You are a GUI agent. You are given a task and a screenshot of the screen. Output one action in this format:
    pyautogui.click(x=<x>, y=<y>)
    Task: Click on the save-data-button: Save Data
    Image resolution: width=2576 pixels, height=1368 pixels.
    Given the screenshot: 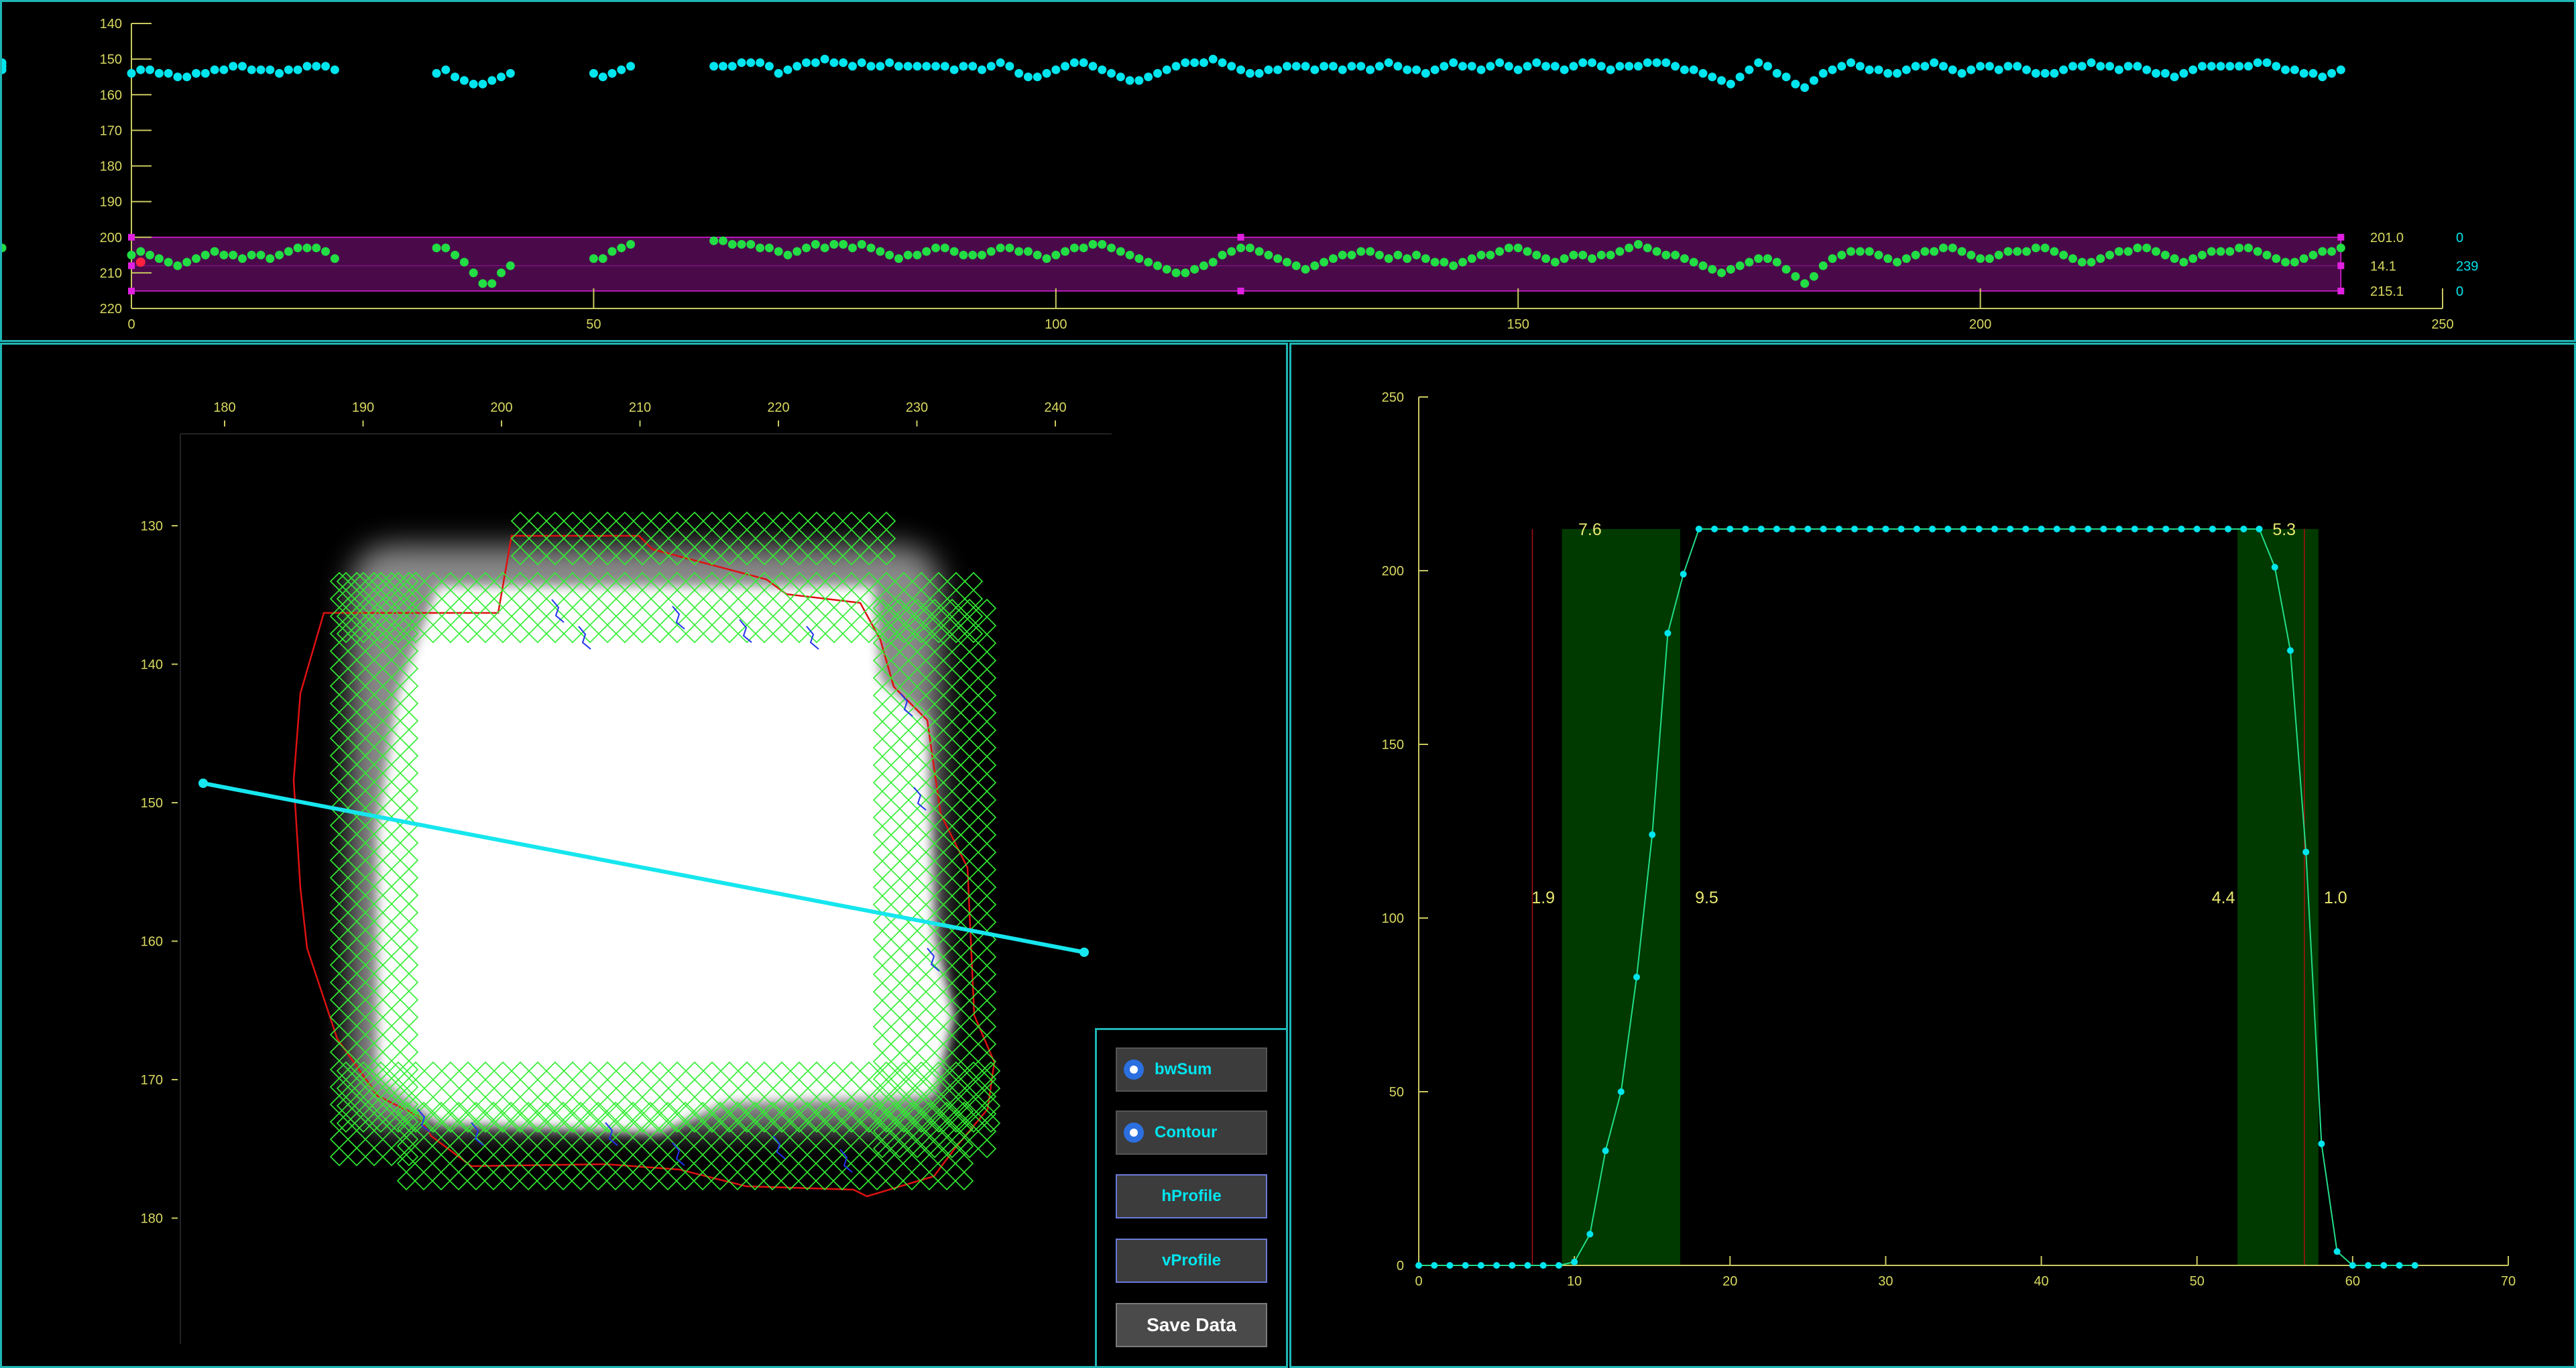 What is the action you would take?
    pyautogui.click(x=1191, y=1325)
    